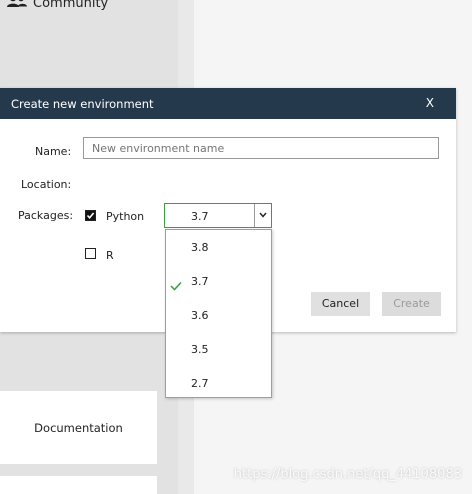  I want to click on version-option: 2.7, so click(218, 383).